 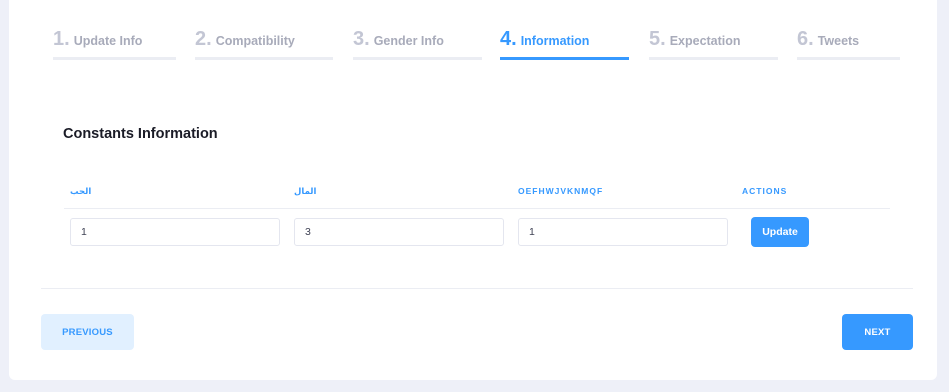 I want to click on step-label: Compatibility, so click(x=255, y=41).